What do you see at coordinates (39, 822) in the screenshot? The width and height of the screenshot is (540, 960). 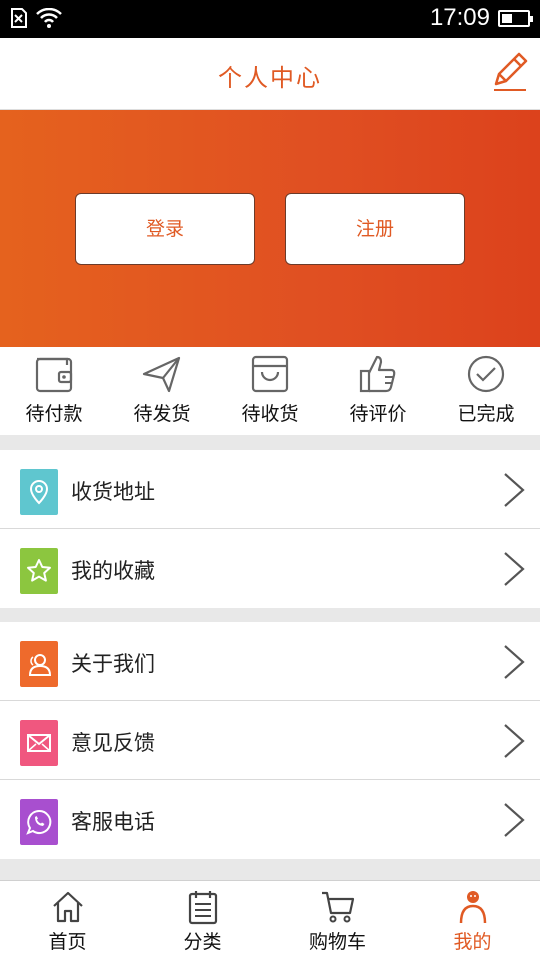 I see `phone-bubble-icon` at bounding box center [39, 822].